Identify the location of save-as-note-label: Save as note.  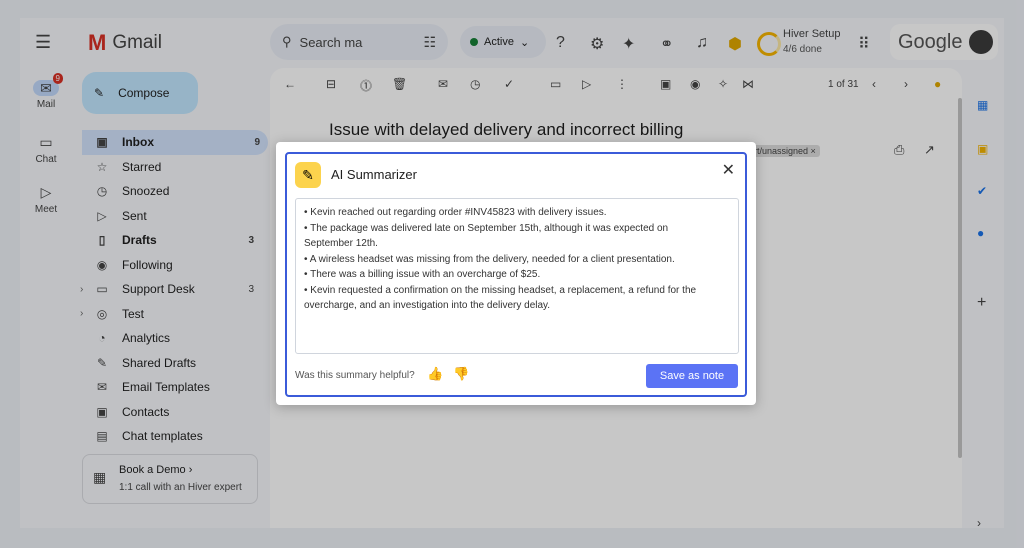
(692, 376).